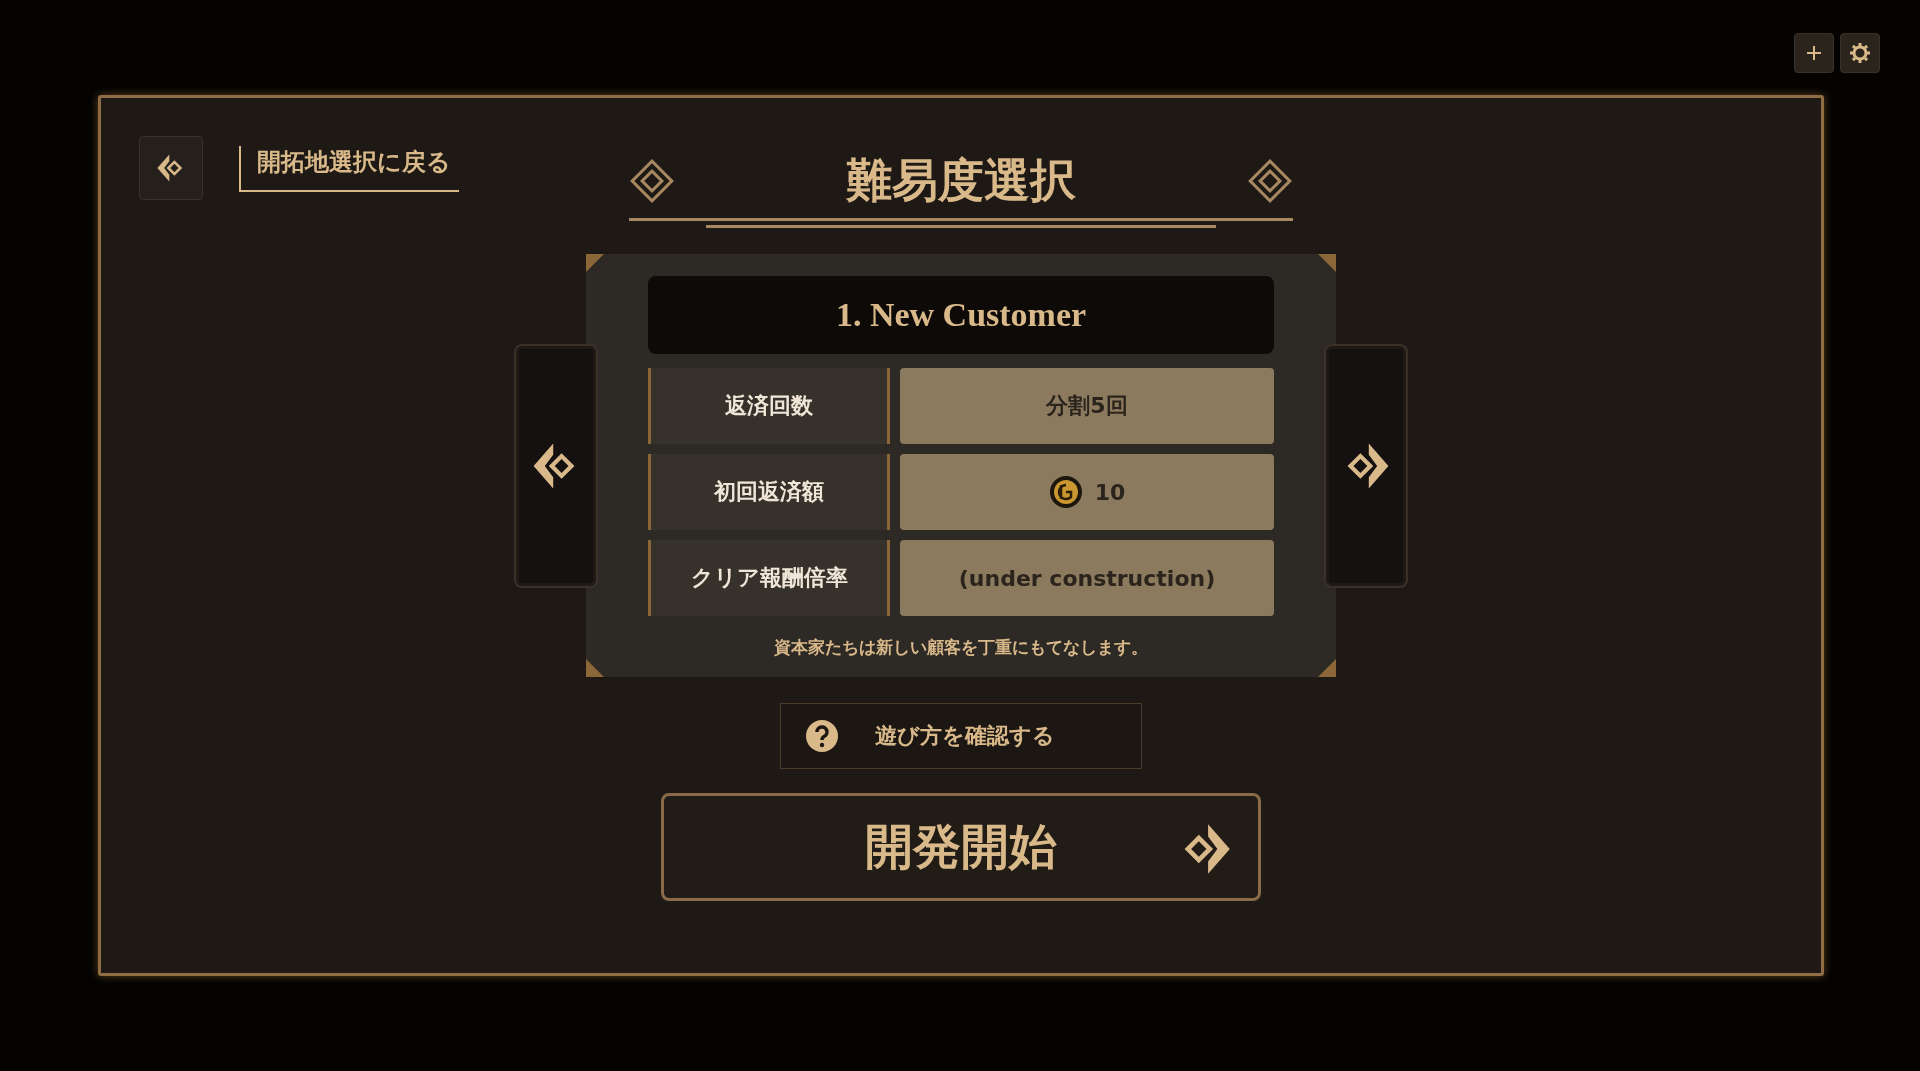 The width and height of the screenshot is (1920, 1071). I want to click on difficulty-description: 資本家たちは新しい顧客を丁重にもてなします。, so click(961, 647).